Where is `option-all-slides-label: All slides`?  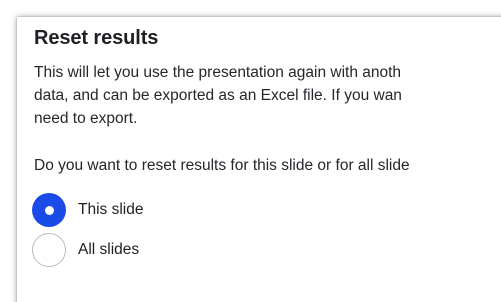
option-all-slides-label: All slides is located at coordinates (108, 250).